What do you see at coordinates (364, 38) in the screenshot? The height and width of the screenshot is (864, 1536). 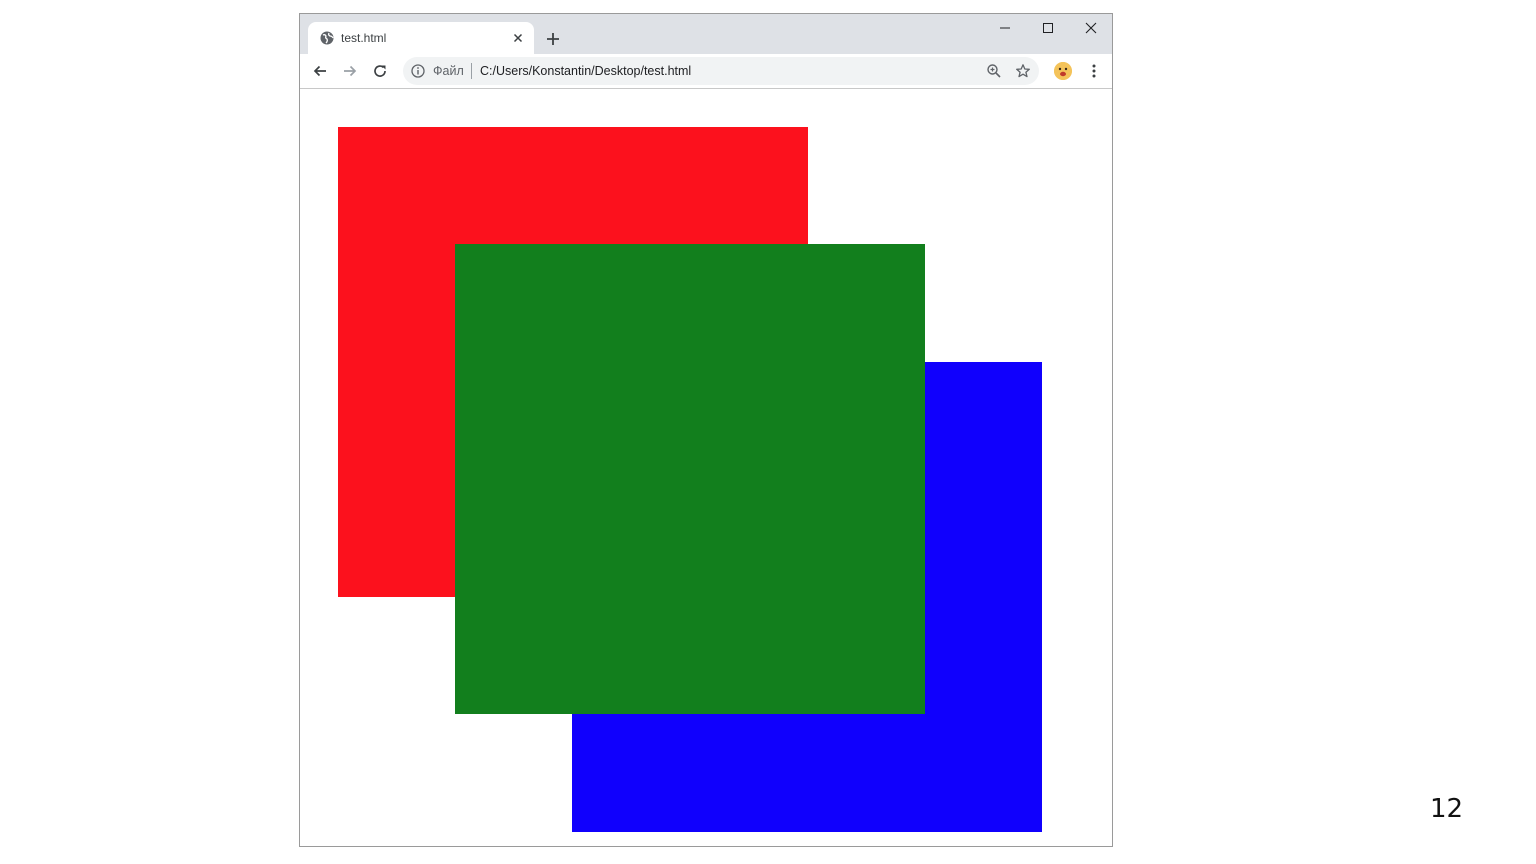 I see `tab-title: test.html` at bounding box center [364, 38].